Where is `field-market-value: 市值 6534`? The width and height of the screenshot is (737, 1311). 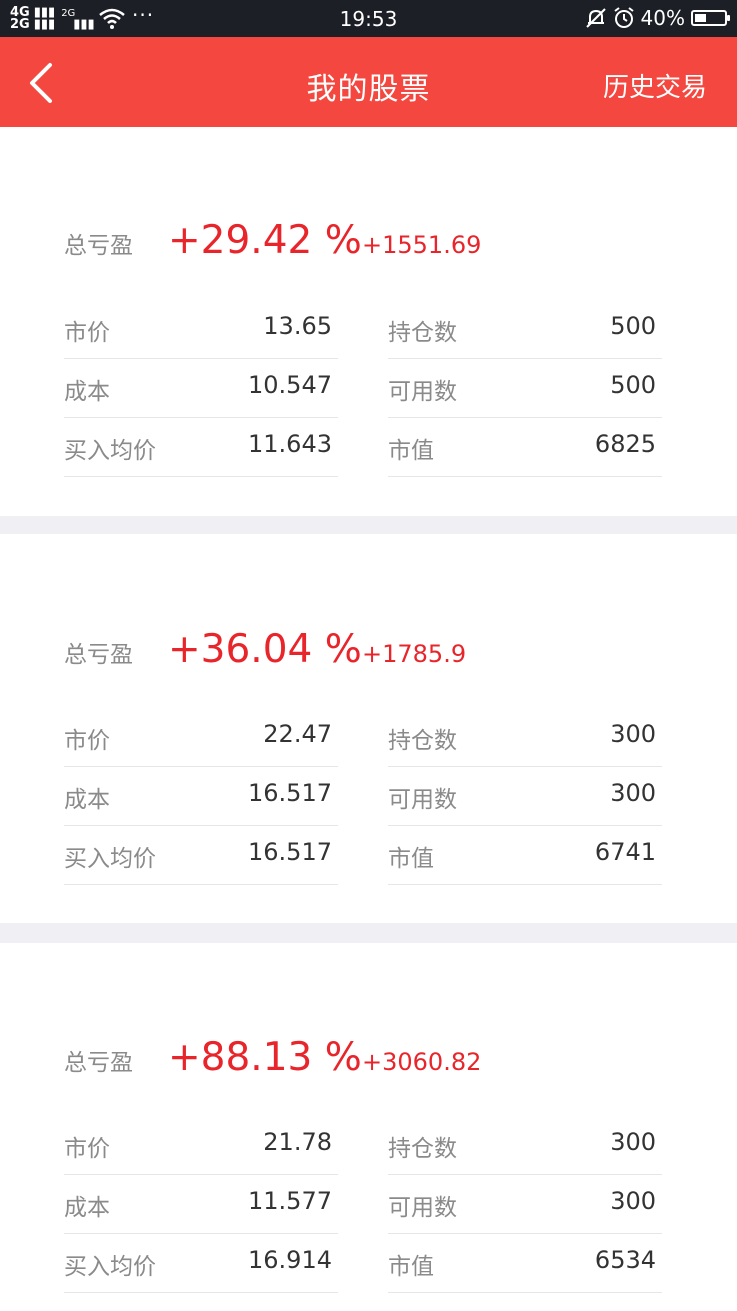 field-market-value: 市值 6534 is located at coordinates (525, 1264).